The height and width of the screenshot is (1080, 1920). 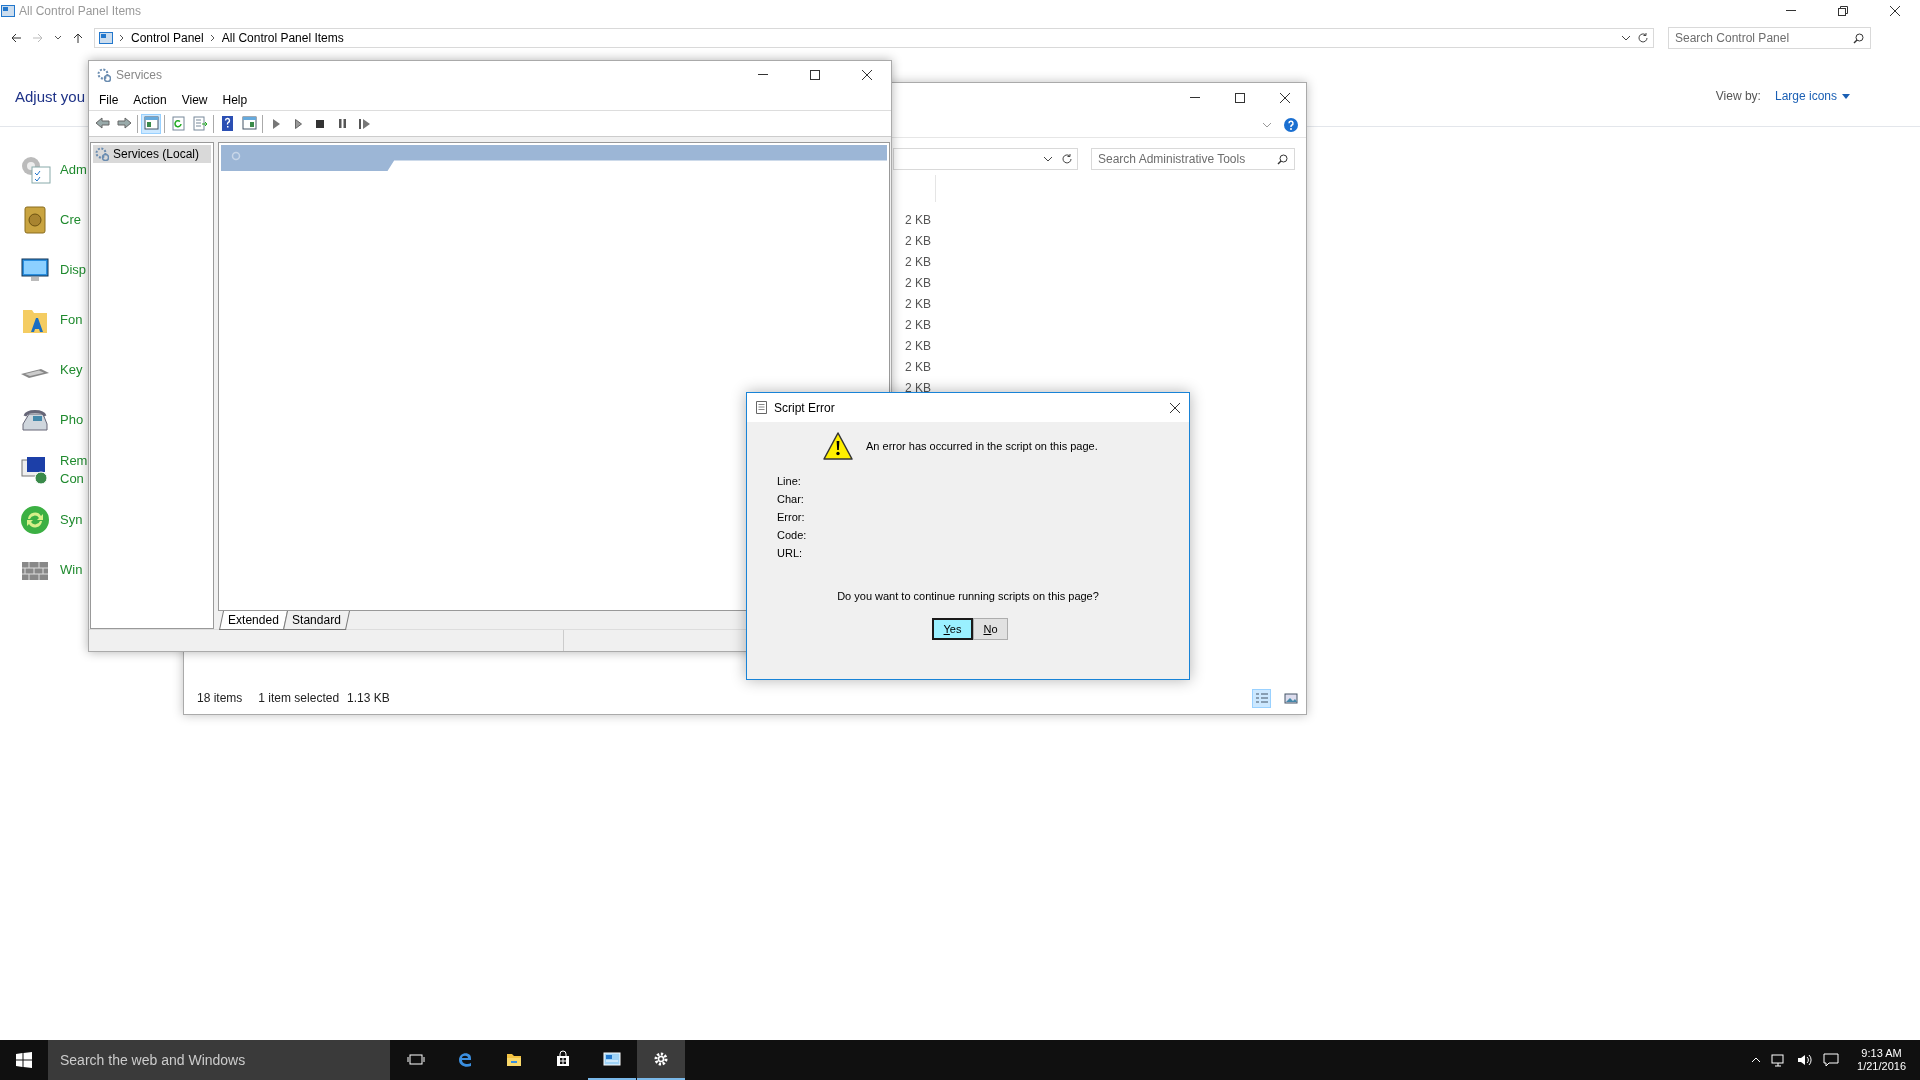 What do you see at coordinates (805, 407) in the screenshot?
I see `dialog-title: Script Error` at bounding box center [805, 407].